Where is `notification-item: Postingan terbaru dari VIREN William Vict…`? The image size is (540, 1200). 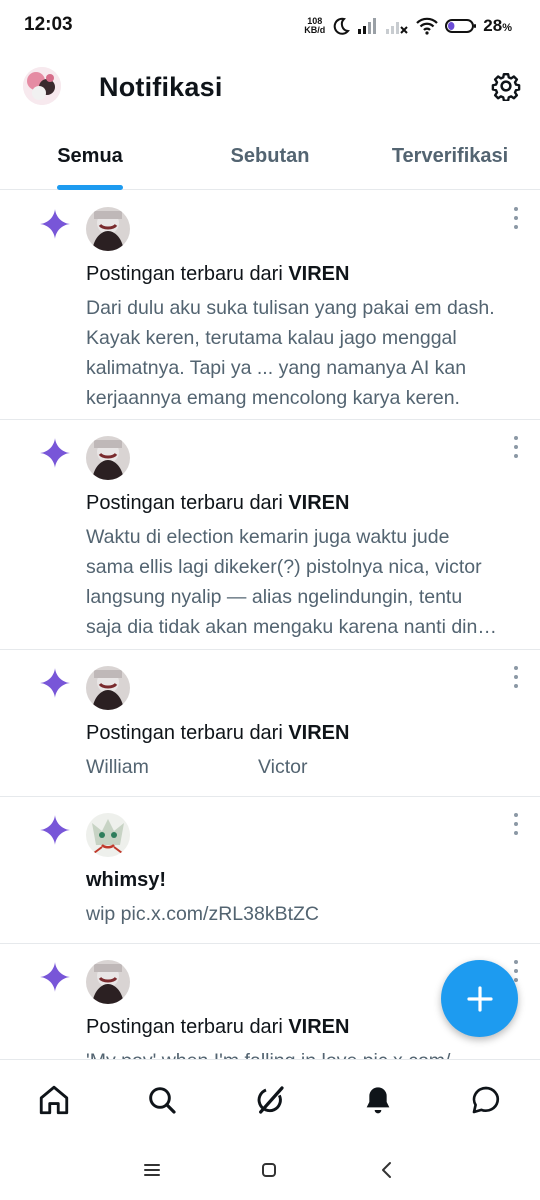 notification-item: Postingan terbaru dari VIREN William Vict… is located at coordinates (270, 723).